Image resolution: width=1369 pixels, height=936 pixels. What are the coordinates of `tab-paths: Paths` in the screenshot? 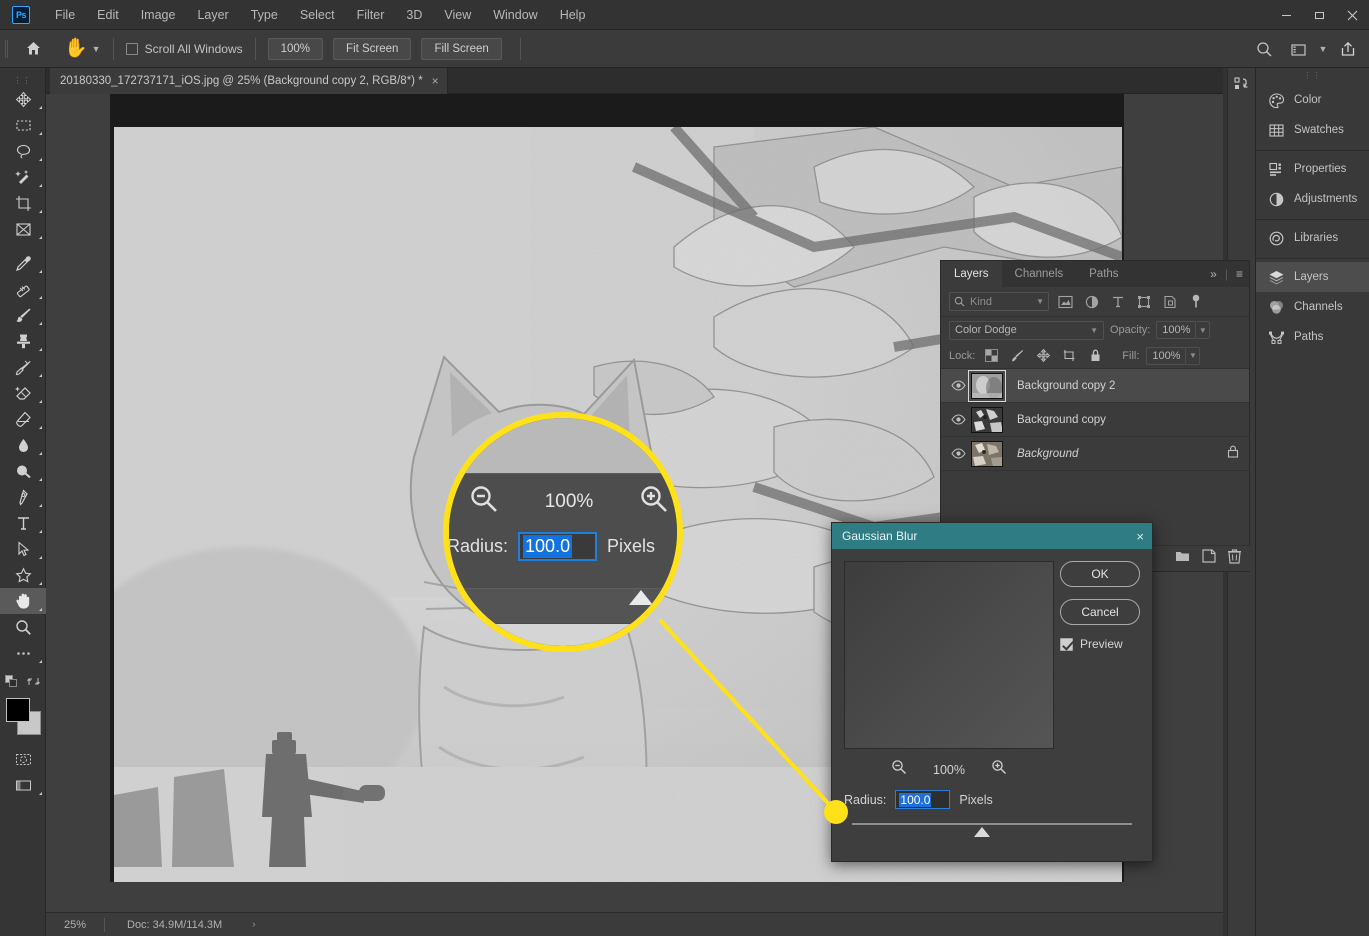 It's located at (1104, 274).